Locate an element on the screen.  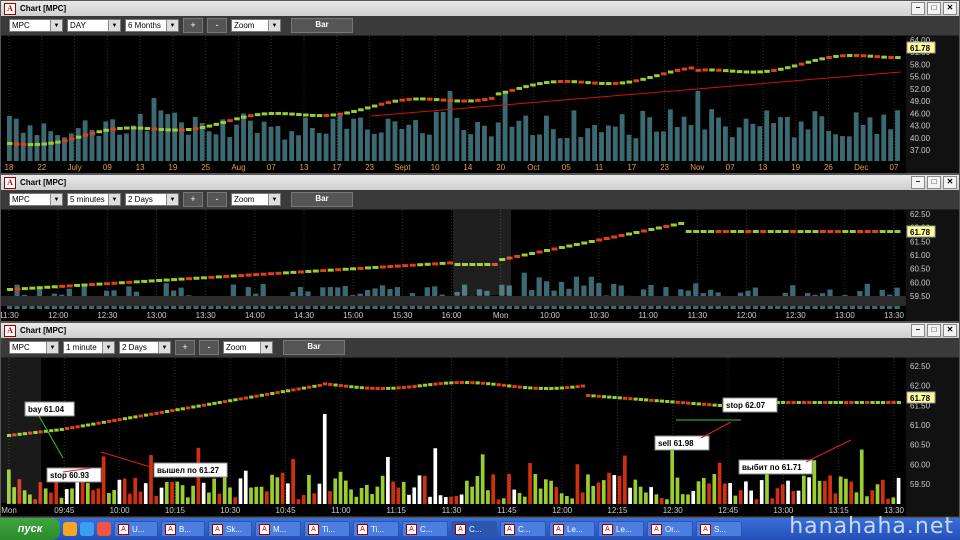
x-tick-label: 09 is located at coordinates (107, 167).